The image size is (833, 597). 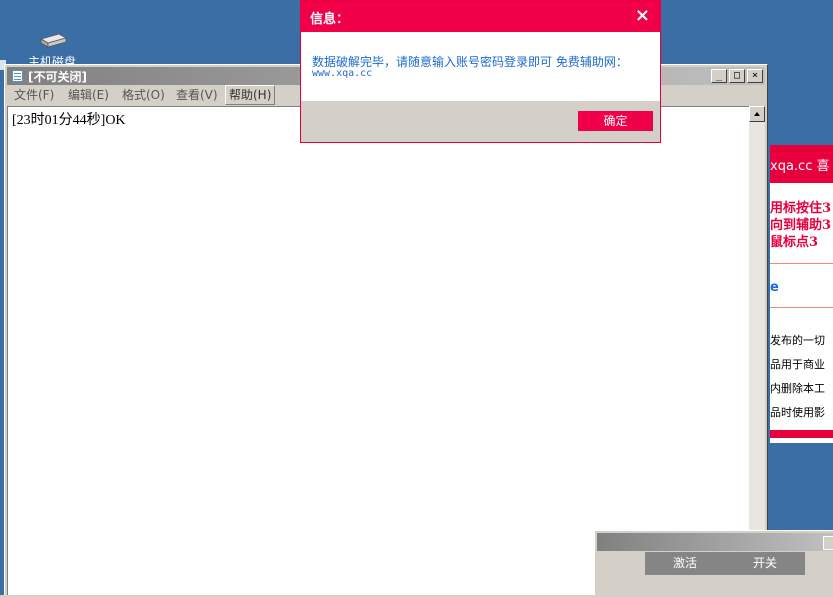 What do you see at coordinates (828, 543) in the screenshot?
I see `mini-minimize-button` at bounding box center [828, 543].